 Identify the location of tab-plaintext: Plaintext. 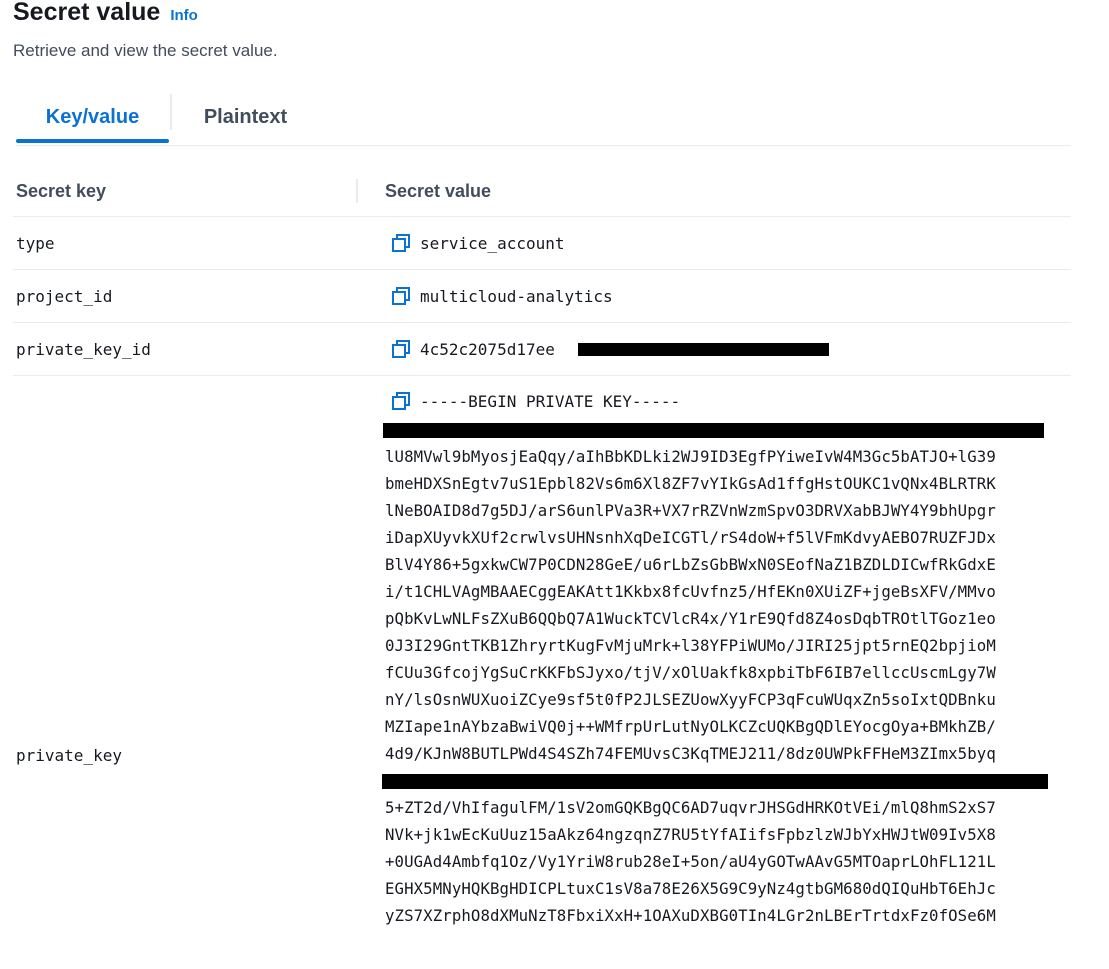
(245, 117).